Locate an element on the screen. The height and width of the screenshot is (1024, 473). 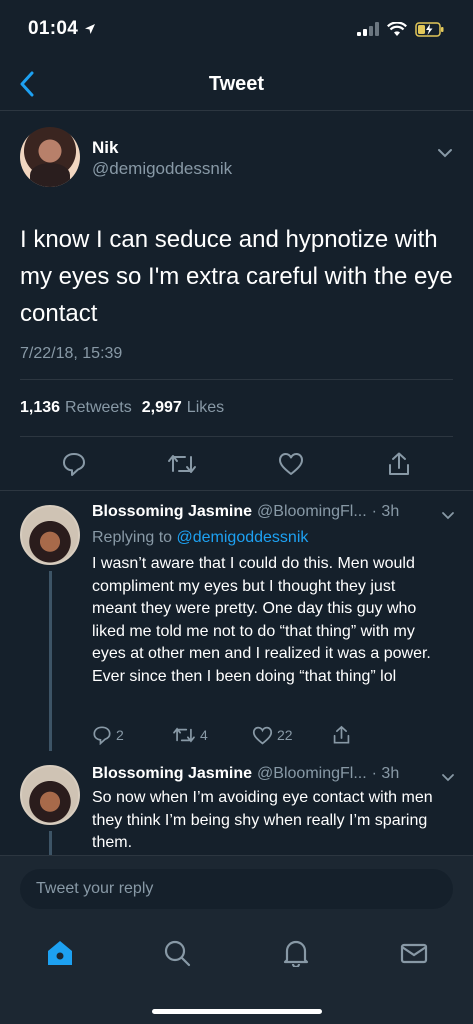
like-count: 22 is located at coordinates (285, 735).